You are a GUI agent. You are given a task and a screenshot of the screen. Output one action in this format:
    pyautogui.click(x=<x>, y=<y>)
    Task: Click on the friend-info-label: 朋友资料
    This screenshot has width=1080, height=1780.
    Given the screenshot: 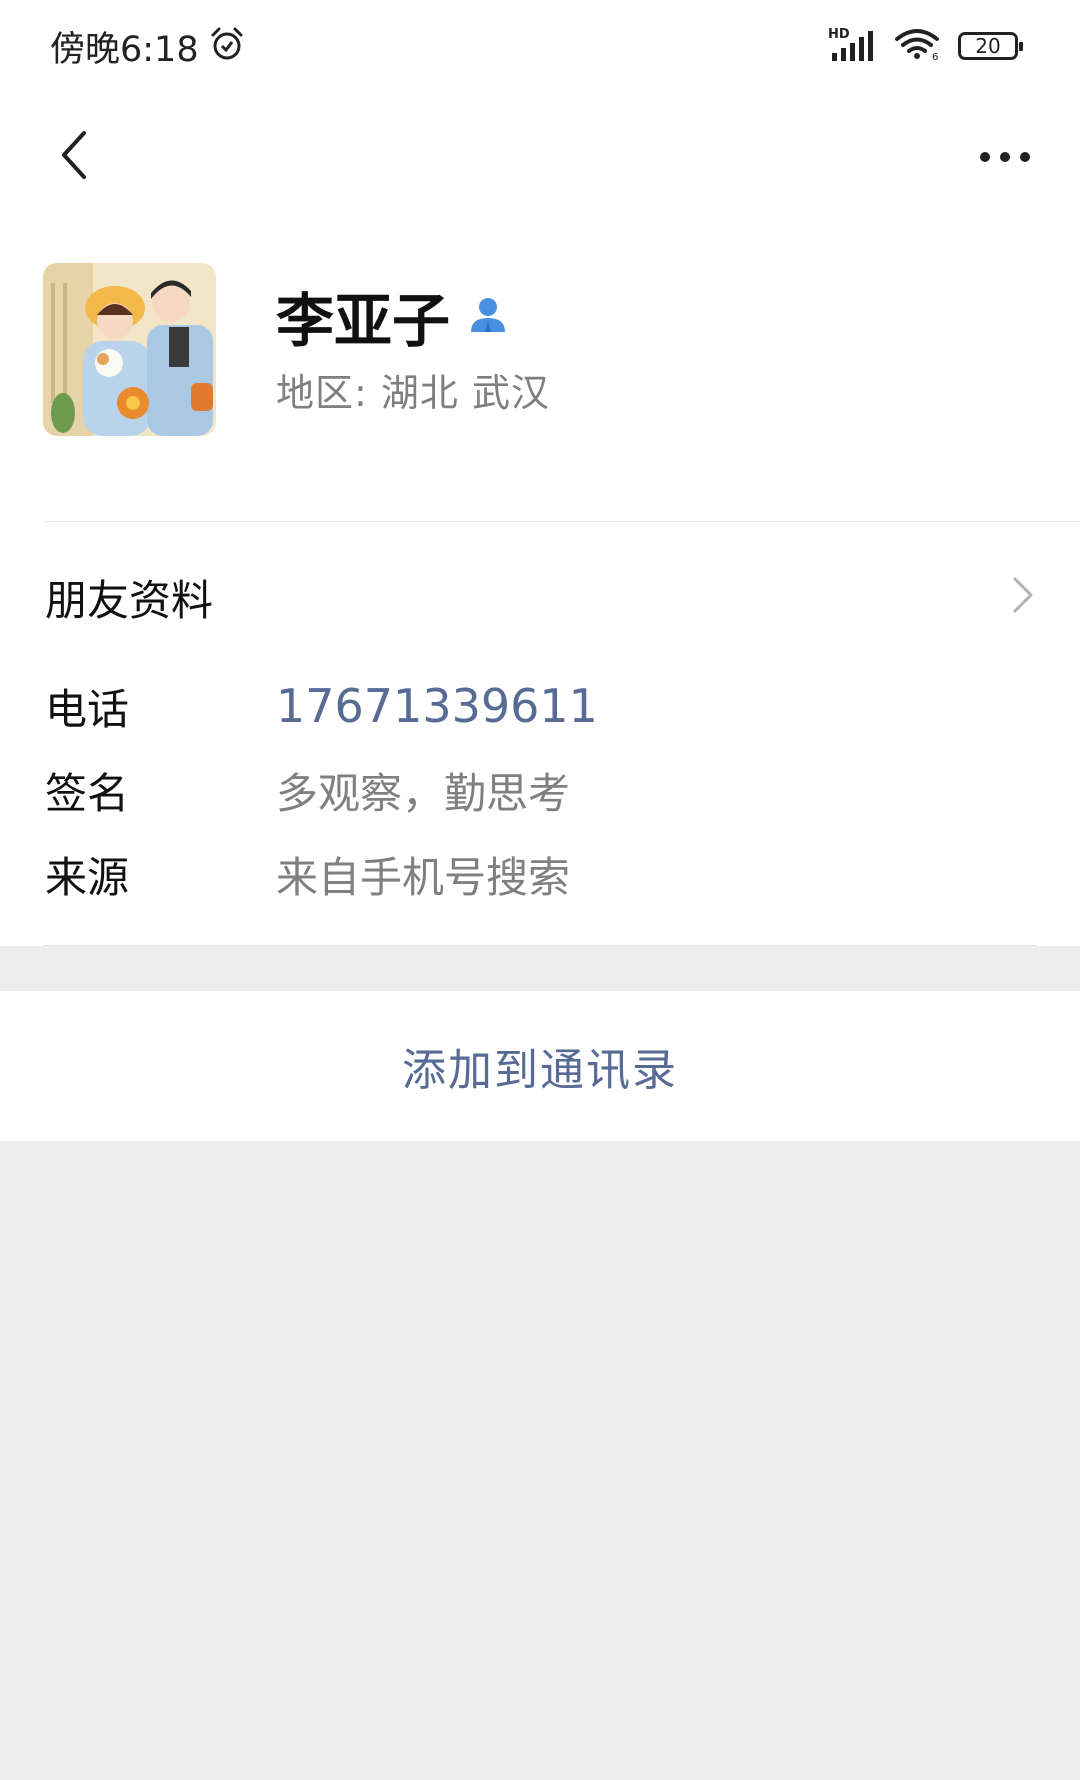 What is the action you would take?
    pyautogui.click(x=129, y=600)
    